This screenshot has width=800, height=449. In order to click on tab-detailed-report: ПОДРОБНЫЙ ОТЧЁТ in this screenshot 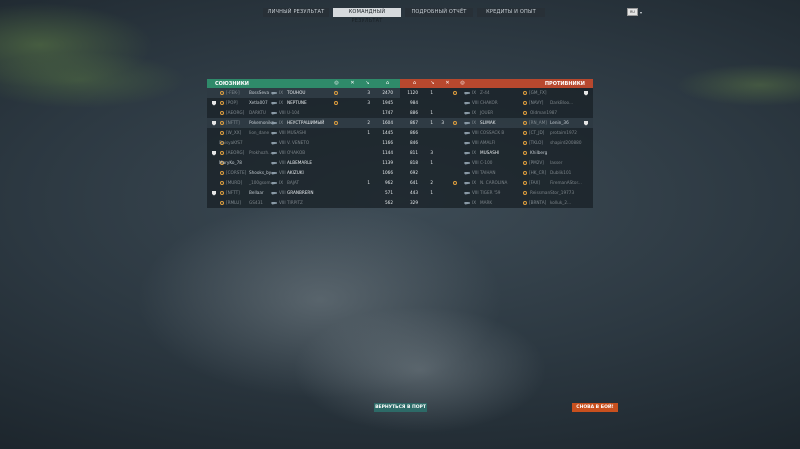, I will do `click(439, 12)`.